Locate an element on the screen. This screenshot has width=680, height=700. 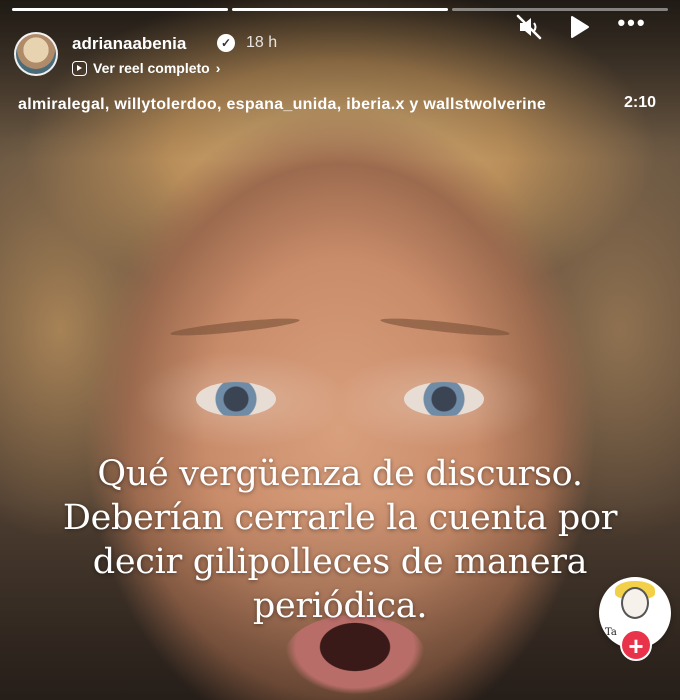
view-full-reel-link: Ver reel completo › is located at coordinates (146, 68).